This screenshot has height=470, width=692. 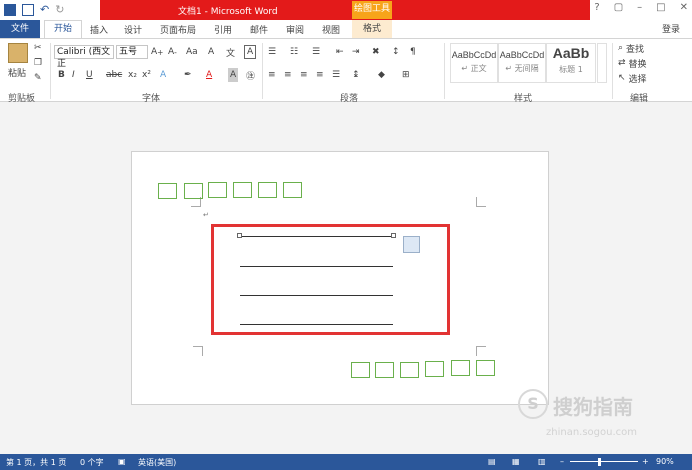 I want to click on window-title: 文档1 - Microsoft Word, so click(x=228, y=12).